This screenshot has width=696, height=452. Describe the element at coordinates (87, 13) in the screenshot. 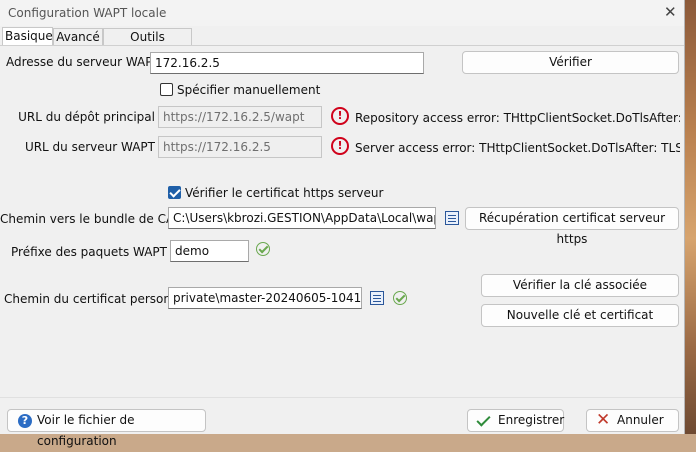

I see `window-title: Configuration WAPT locale` at that location.